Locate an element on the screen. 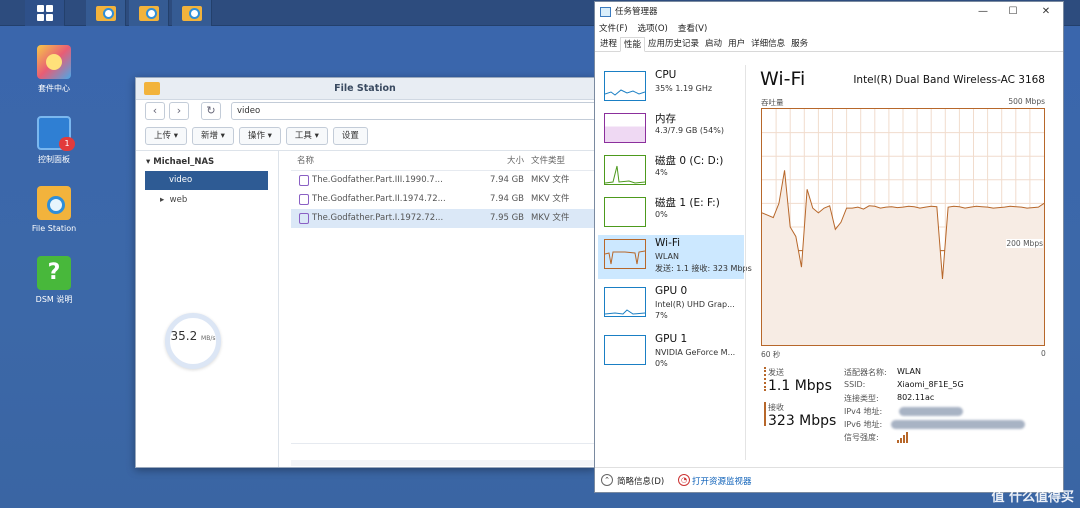  back-button: ‹ is located at coordinates (155, 111).